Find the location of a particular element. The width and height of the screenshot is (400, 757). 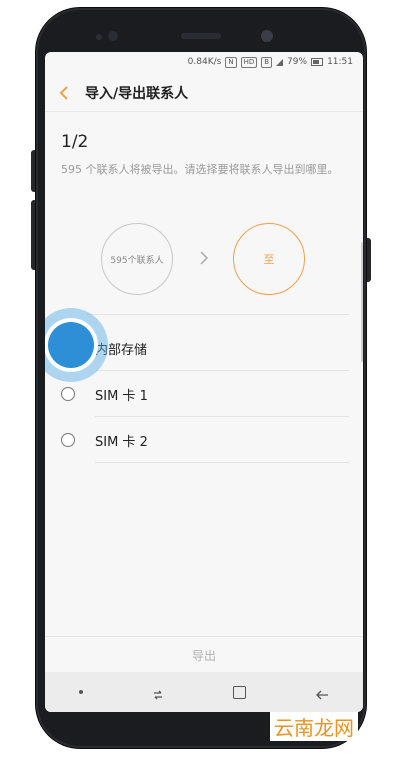

front-camera-icon is located at coordinates (267, 36).